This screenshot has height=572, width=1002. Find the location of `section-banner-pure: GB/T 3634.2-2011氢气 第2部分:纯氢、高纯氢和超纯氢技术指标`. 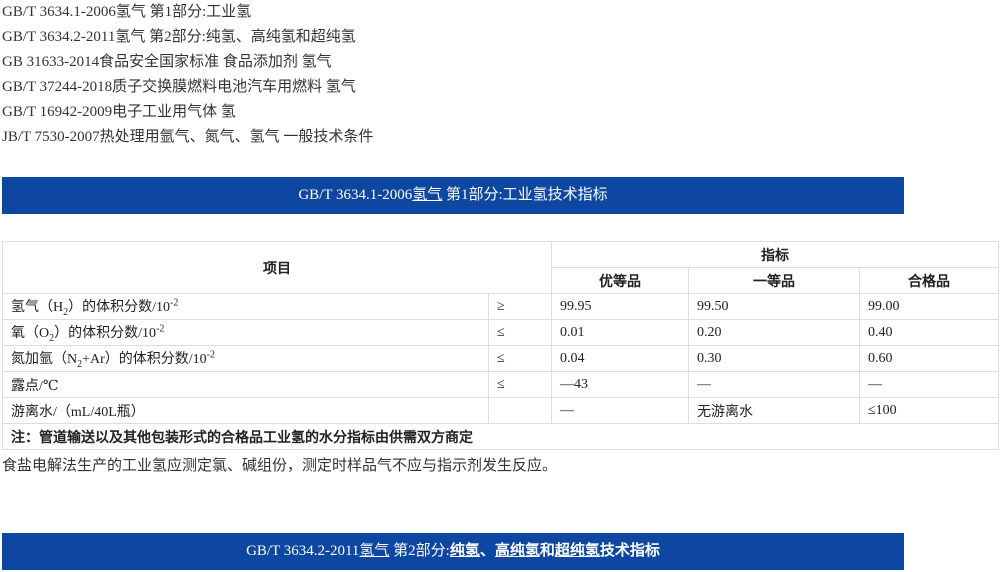

section-banner-pure: GB/T 3634.2-2011氢气 第2部分:纯氢、高纯氢和超纯氢技术指标 is located at coordinates (453, 551).